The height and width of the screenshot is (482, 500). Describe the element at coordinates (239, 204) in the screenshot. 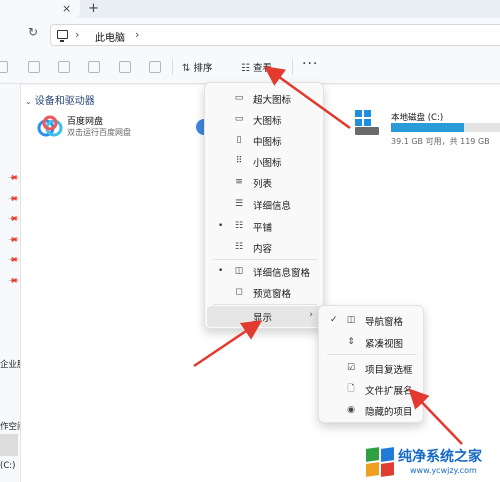

I see `details-icon: ☰` at that location.